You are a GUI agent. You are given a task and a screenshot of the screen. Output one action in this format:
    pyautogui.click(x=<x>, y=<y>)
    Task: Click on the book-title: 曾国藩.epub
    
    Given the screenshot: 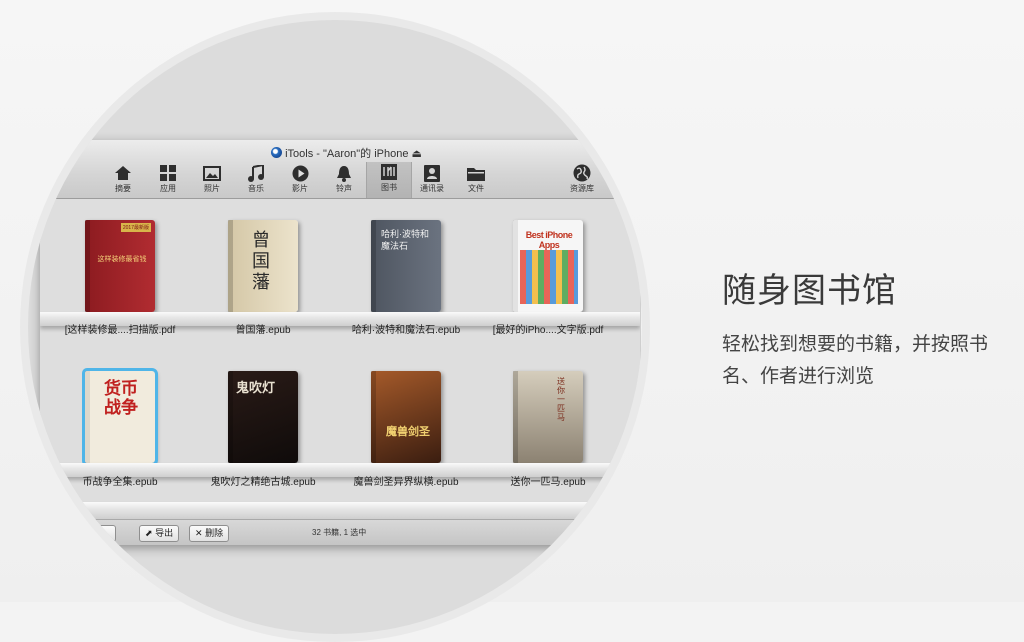 What is the action you would take?
    pyautogui.click(x=263, y=328)
    